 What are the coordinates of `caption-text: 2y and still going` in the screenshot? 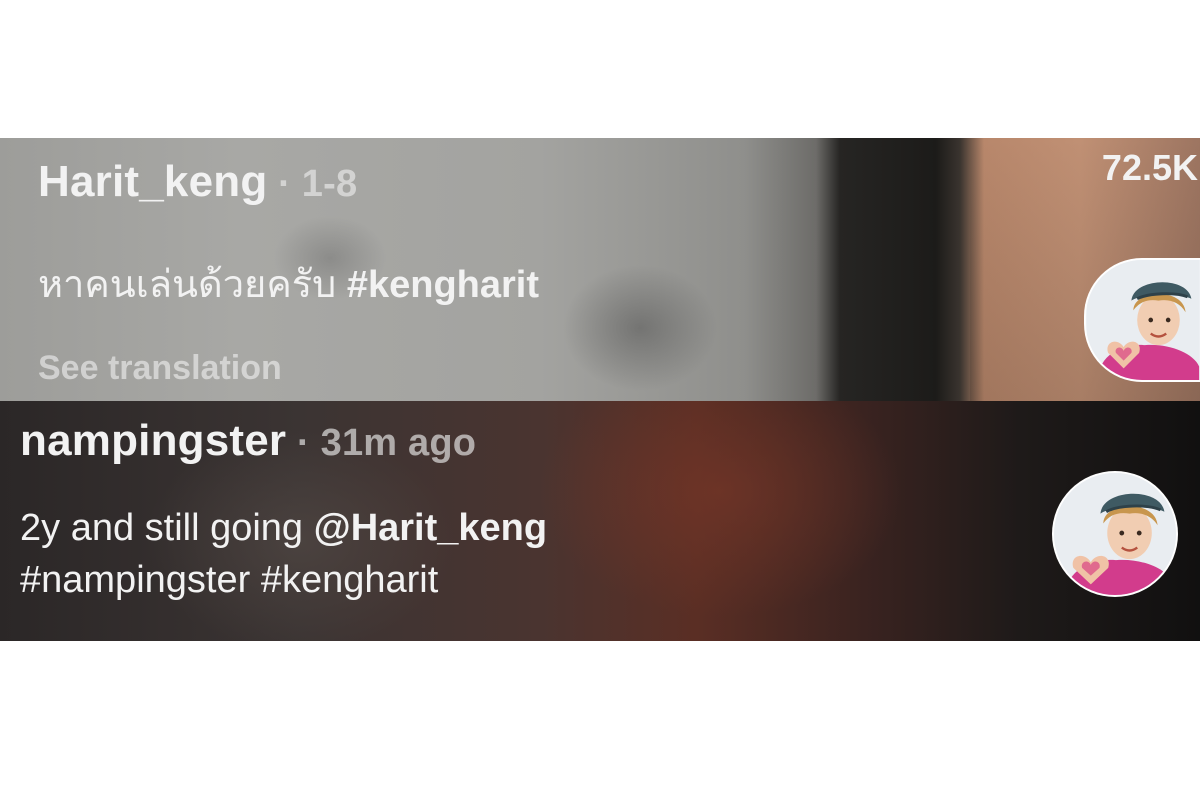 It's located at (167, 528).